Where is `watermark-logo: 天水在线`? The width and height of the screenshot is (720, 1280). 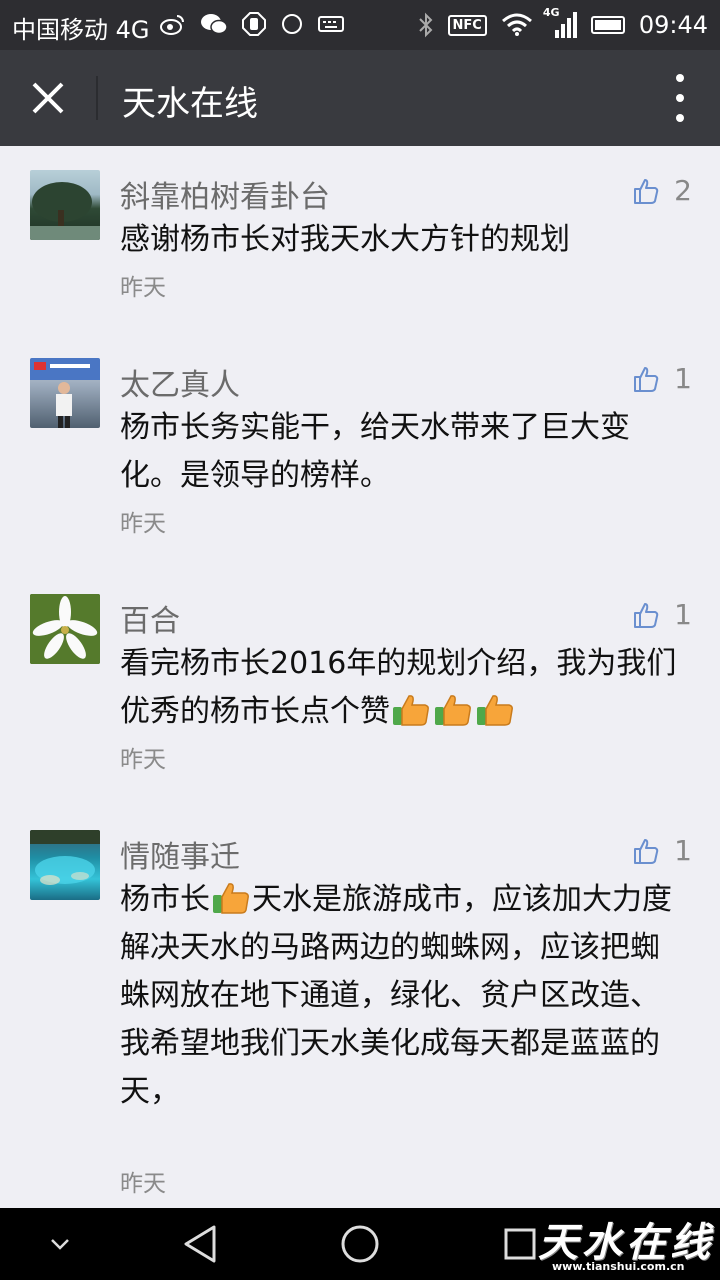
watermark-logo: 天水在线 is located at coordinates (626, 1242).